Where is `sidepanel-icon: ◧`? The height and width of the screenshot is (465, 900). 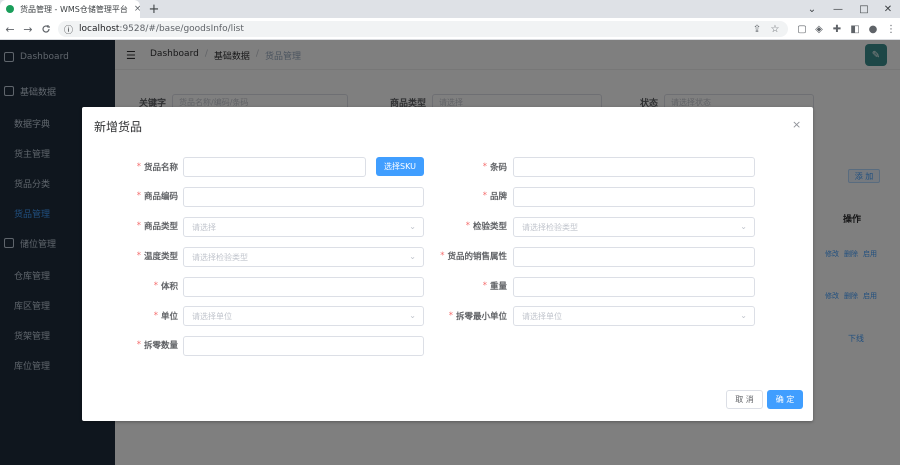
sidepanel-icon: ◧ is located at coordinates (855, 29).